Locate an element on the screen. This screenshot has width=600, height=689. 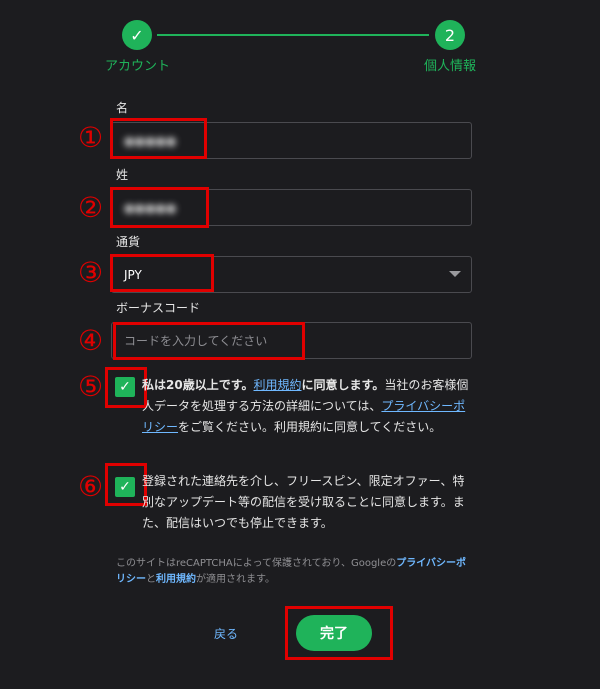
step2-number: 2 is located at coordinates (450, 35).